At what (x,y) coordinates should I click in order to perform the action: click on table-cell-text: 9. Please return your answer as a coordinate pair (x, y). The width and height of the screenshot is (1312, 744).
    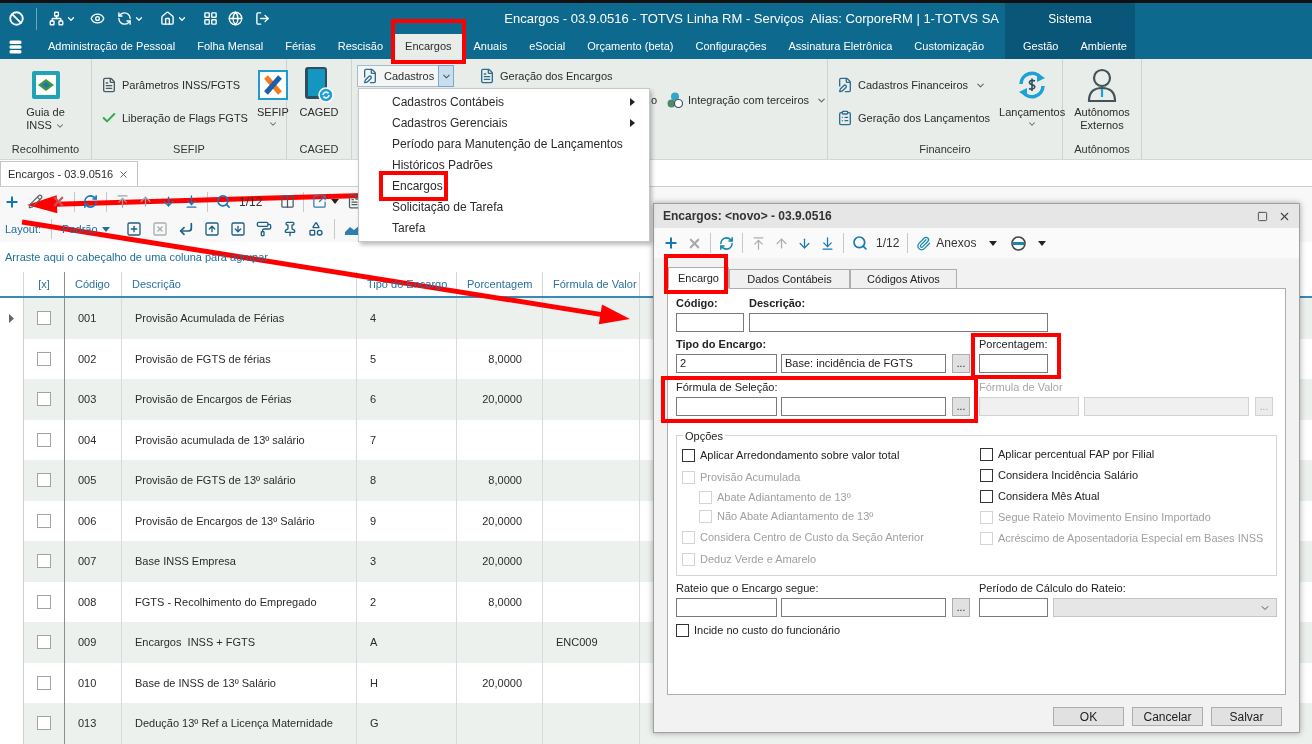
    Looking at the image, I should click on (373, 521).